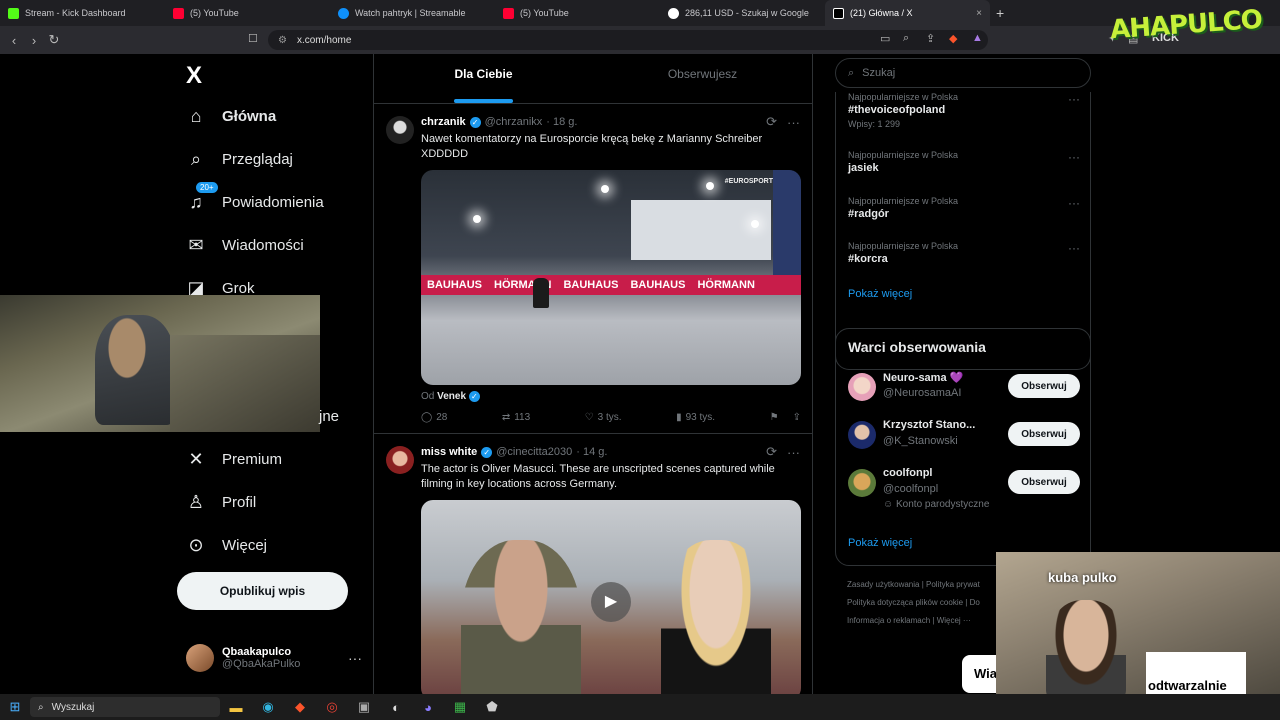 Image resolution: width=1280 pixels, height=720 pixels. I want to click on chrome-icon: ◎, so click(332, 707).